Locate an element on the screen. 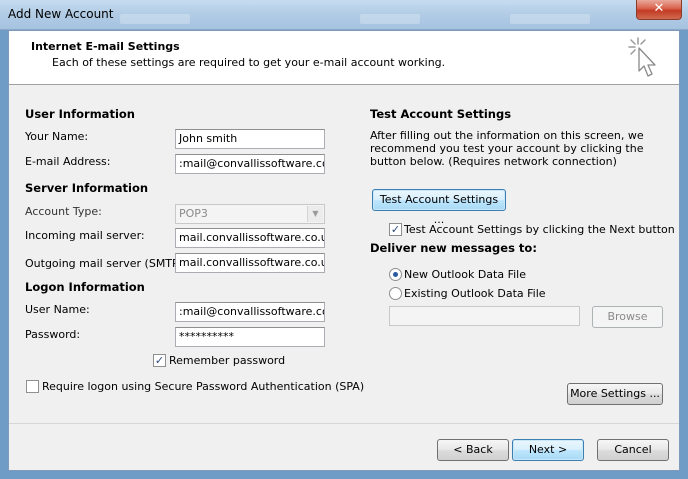 This screenshot has width=688, height=479. user-information-heading: User Information is located at coordinates (80, 114).